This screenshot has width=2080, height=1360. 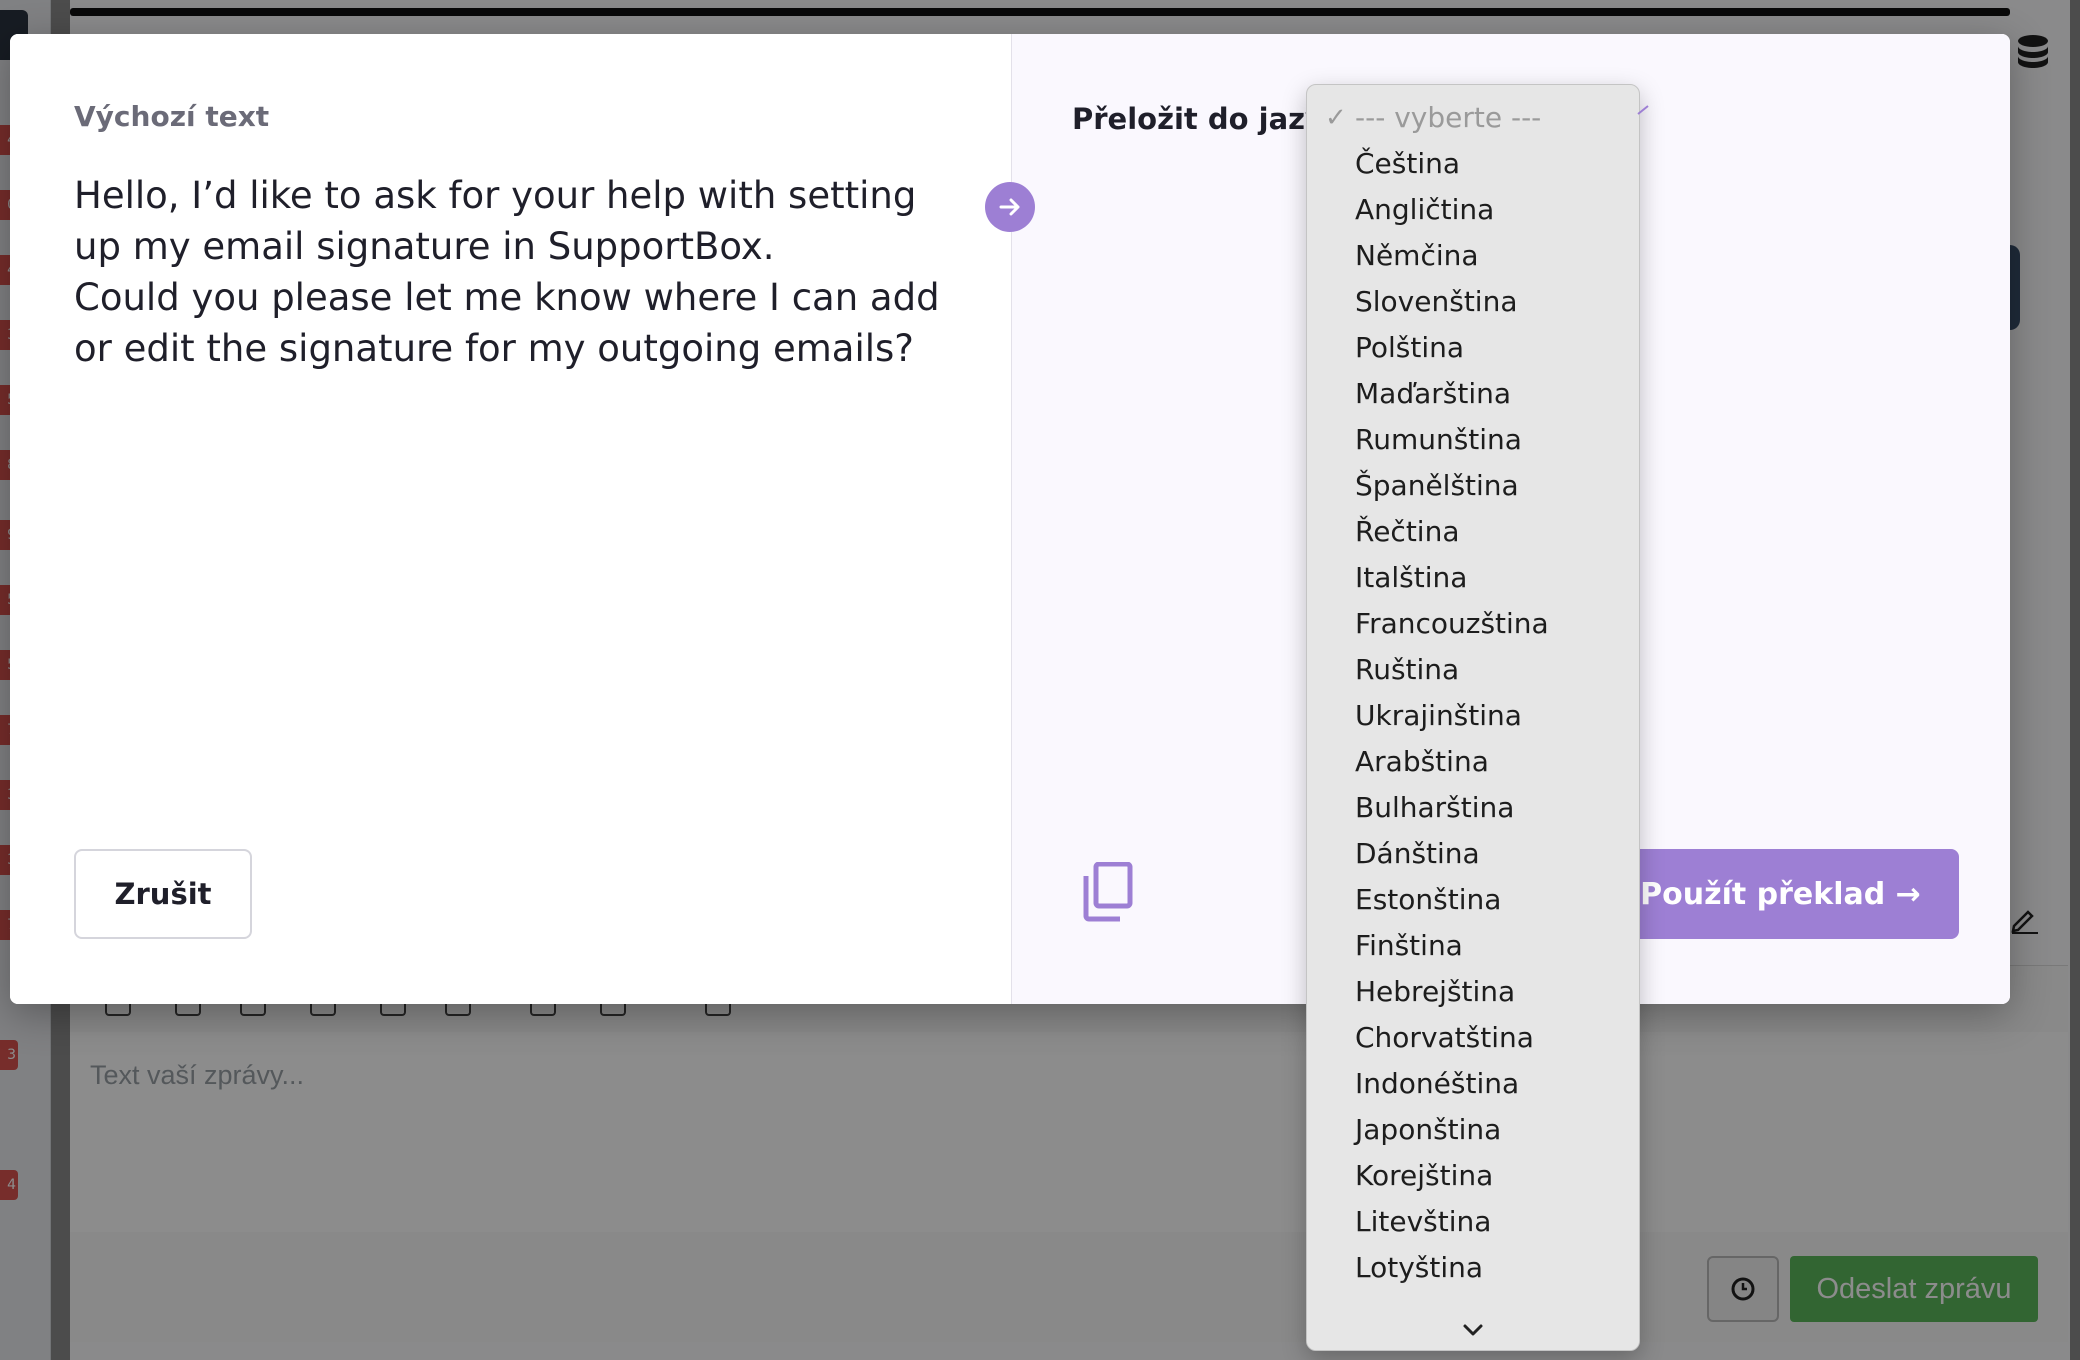 I want to click on language-option: Španělština, so click(x=1473, y=486).